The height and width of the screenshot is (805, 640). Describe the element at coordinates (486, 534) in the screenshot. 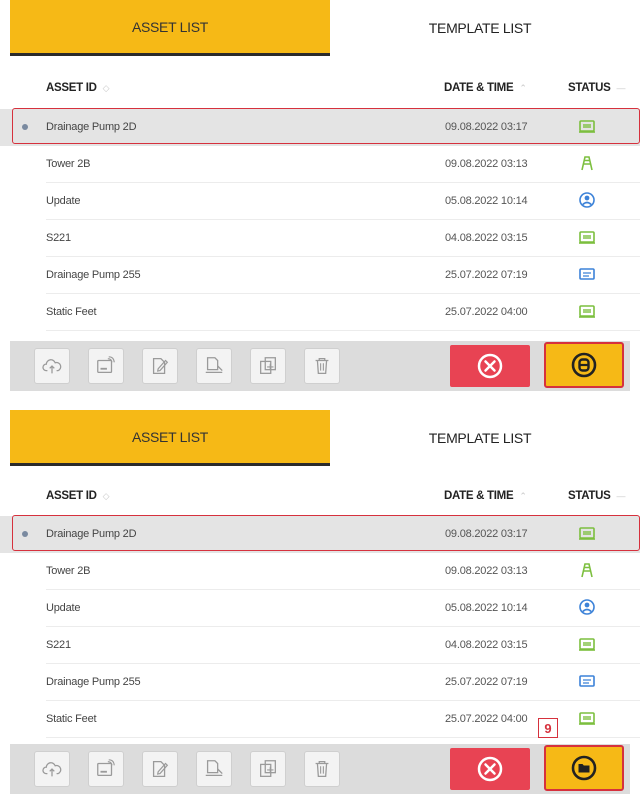

I see `date-time-cell: 09.08.2022 03:17` at that location.